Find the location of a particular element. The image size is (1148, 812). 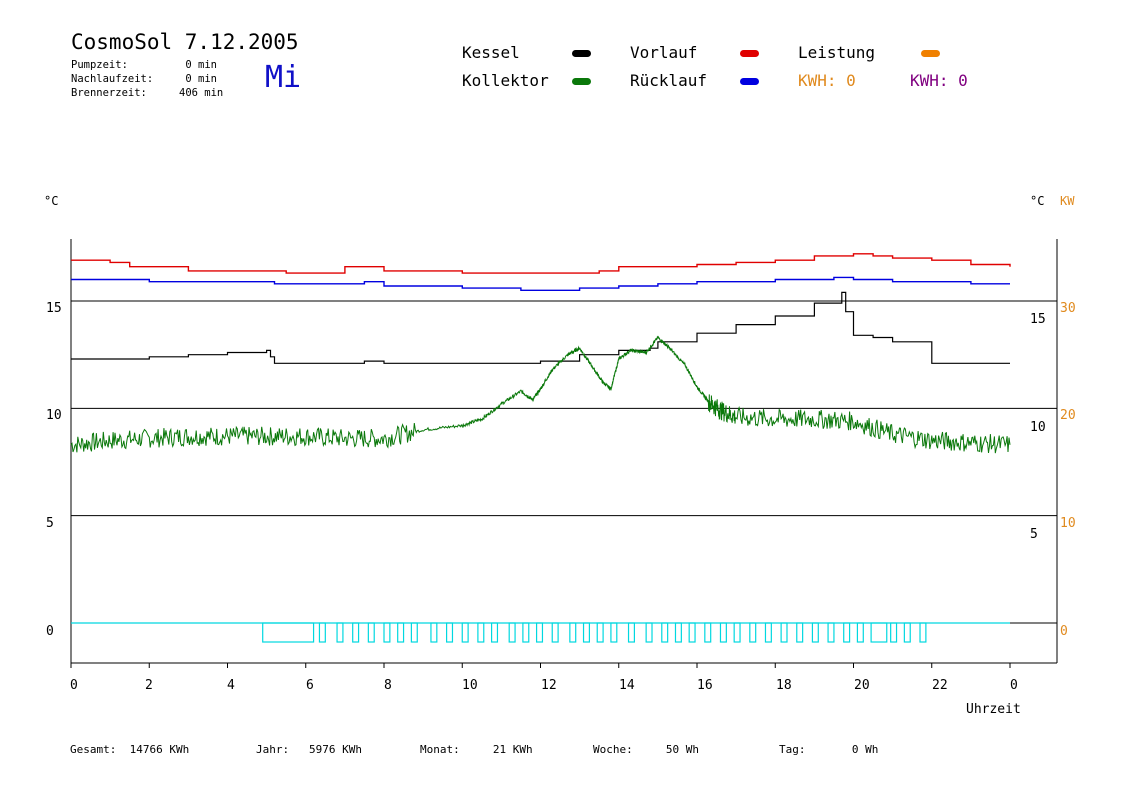

footer-jahr: Jahr: 5976 KWh is located at coordinates (309, 749).